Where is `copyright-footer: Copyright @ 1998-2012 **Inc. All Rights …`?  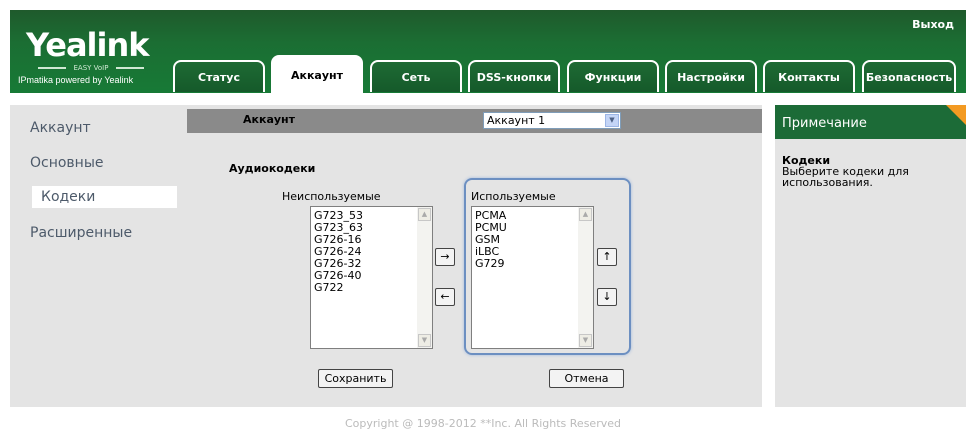 copyright-footer: Copyright @ 1998-2012 **Inc. All Rights … is located at coordinates (483, 423).